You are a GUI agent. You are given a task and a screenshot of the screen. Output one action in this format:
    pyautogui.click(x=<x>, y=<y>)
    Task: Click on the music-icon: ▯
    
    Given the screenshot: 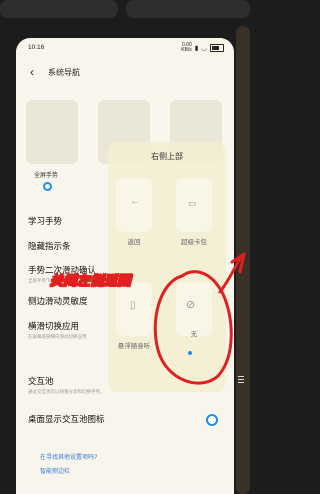 What is the action you would take?
    pyautogui.click(x=133, y=305)
    